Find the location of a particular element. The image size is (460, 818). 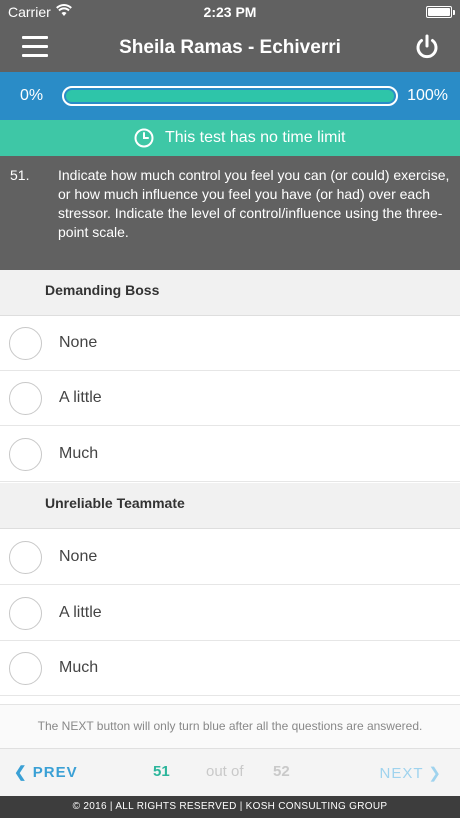

section-header-unreliable-teammate: Unreliable Teammate is located at coordinates (230, 506).